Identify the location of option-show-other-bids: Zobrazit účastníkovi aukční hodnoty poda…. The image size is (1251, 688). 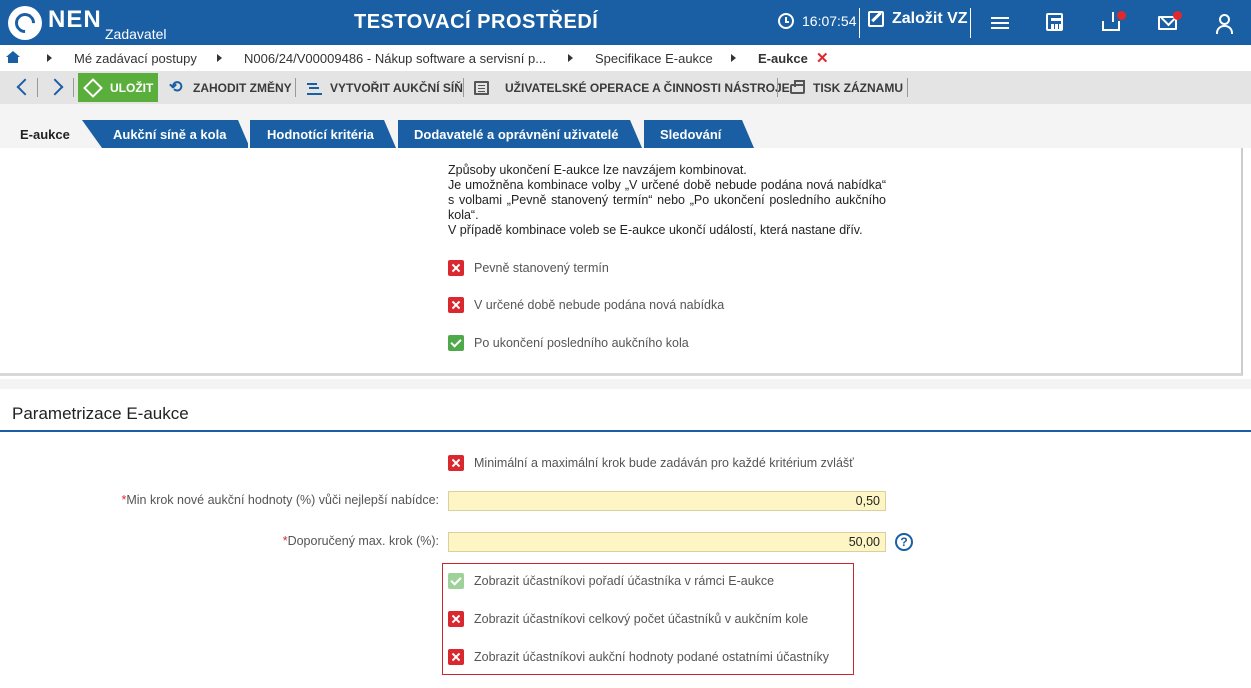
(638, 657).